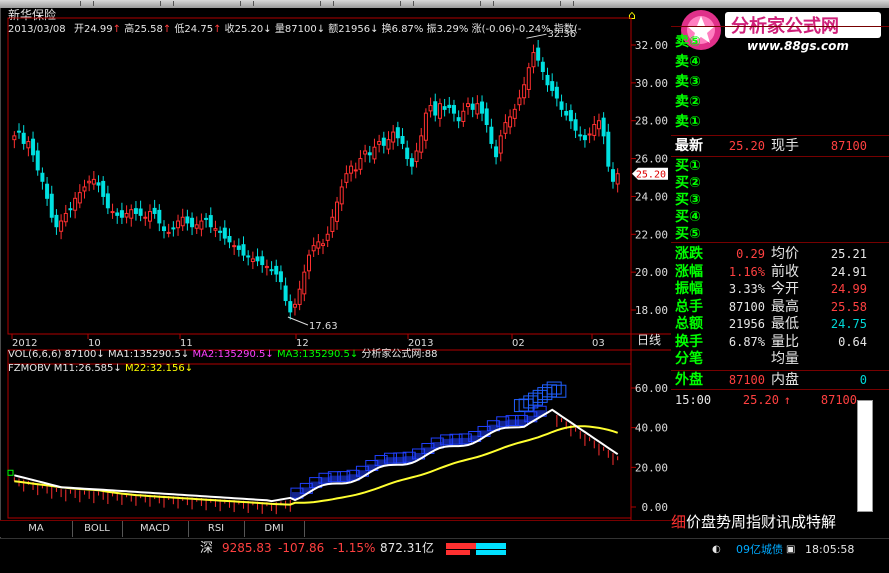 This screenshot has width=889, height=573. I want to click on indicator-legend: FZMOBV M11:26.585↓ M22:32.156↓, so click(100, 368).